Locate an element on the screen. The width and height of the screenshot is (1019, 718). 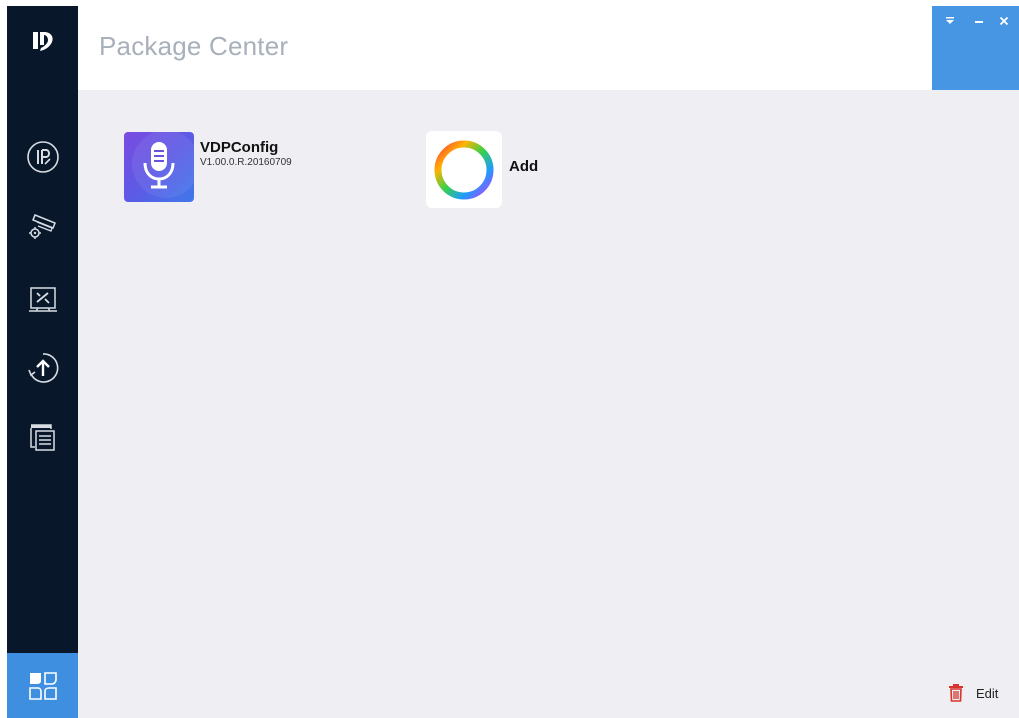
ip-icon is located at coordinates (42, 157).